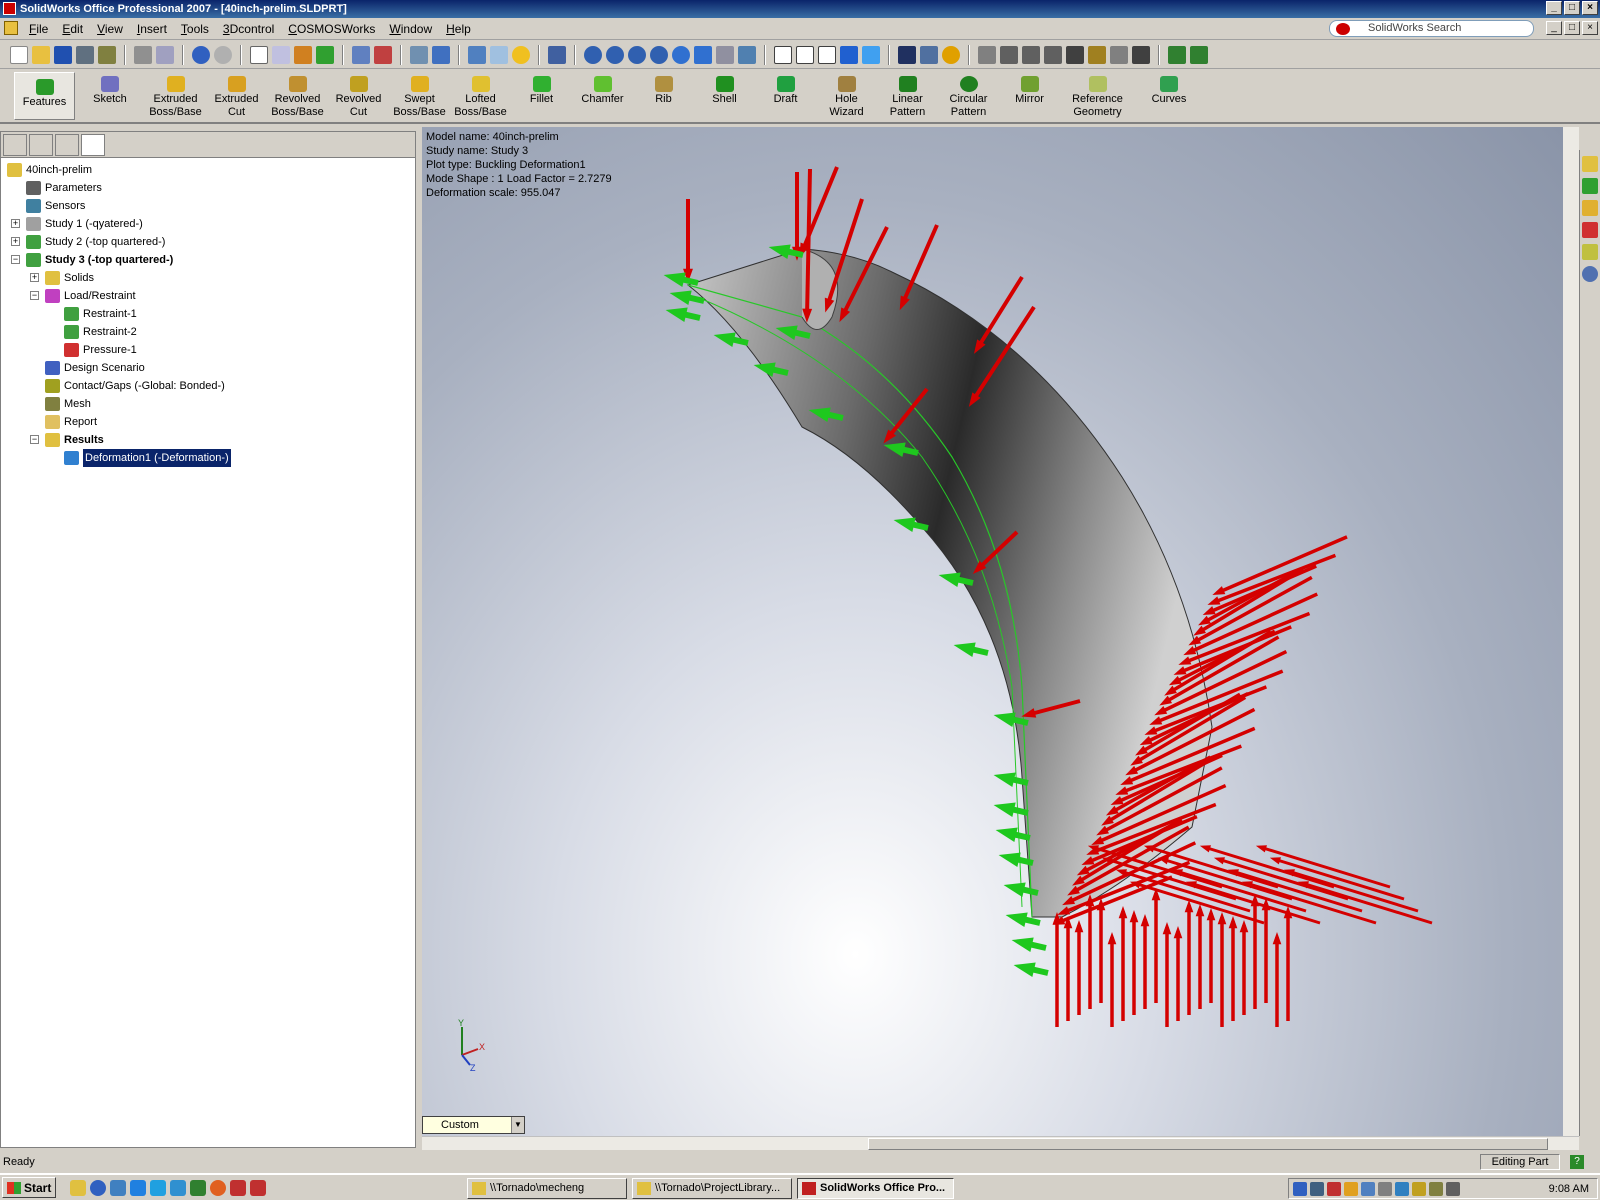  What do you see at coordinates (165, 54) in the screenshot?
I see `print-preview-icon` at bounding box center [165, 54].